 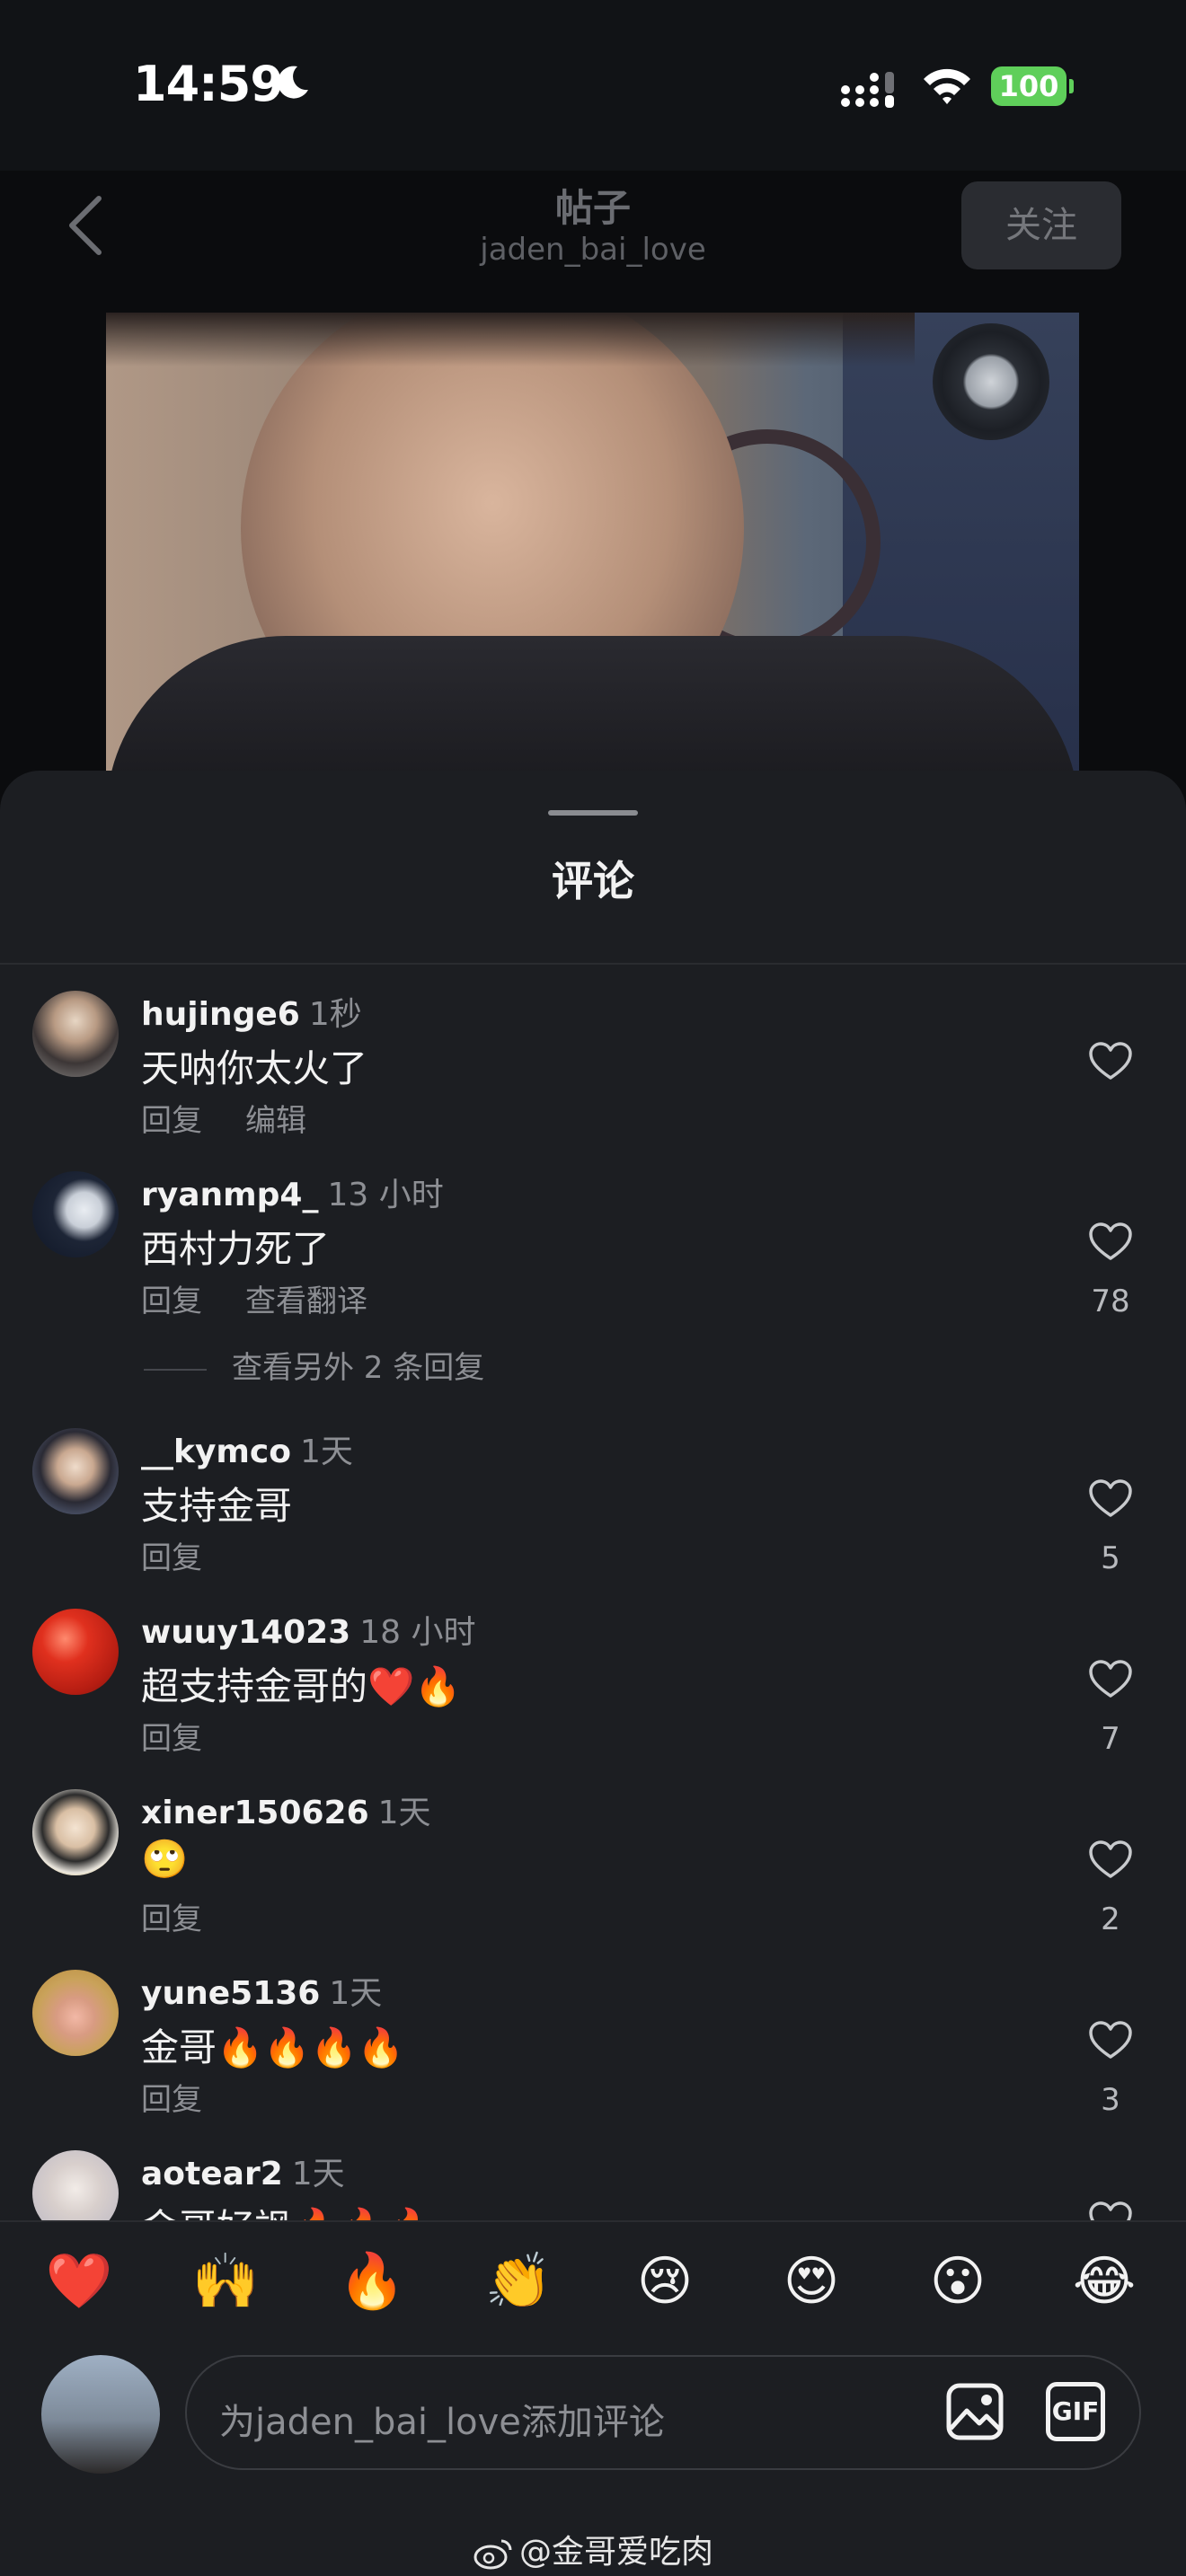 I want to click on gif-button: GIF, so click(x=1075, y=2411).